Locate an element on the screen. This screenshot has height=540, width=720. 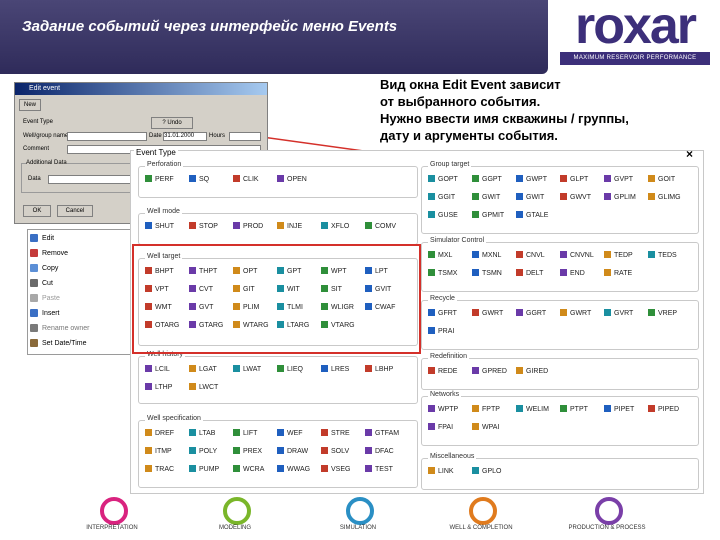
event-type-item: GTFAM is located at coordinates (382, 434).